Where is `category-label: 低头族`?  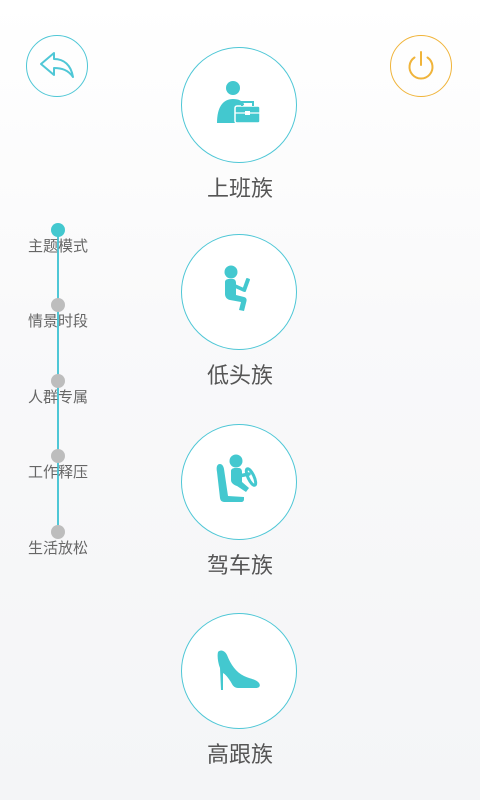
category-label: 低头族 is located at coordinates (239, 376).